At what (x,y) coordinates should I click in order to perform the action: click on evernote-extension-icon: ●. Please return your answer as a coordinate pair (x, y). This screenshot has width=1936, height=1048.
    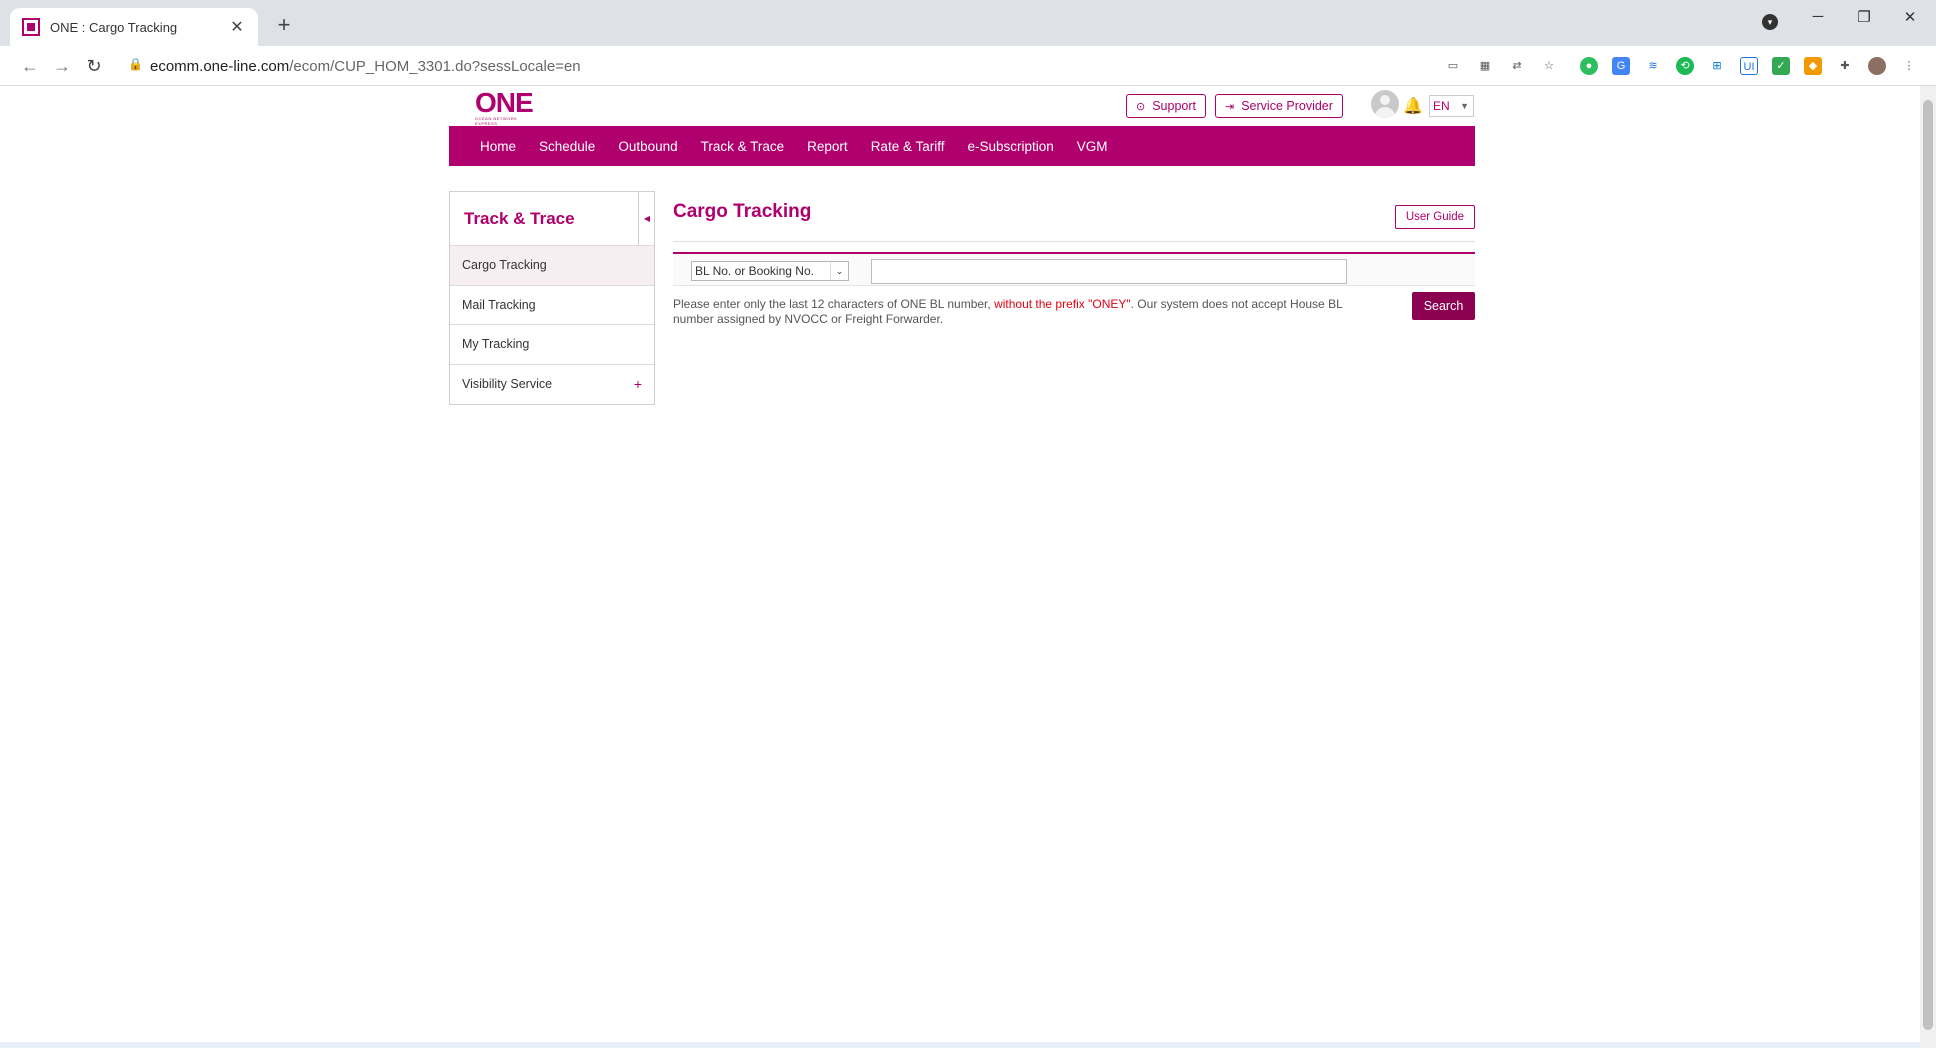
    Looking at the image, I should click on (1589, 66).